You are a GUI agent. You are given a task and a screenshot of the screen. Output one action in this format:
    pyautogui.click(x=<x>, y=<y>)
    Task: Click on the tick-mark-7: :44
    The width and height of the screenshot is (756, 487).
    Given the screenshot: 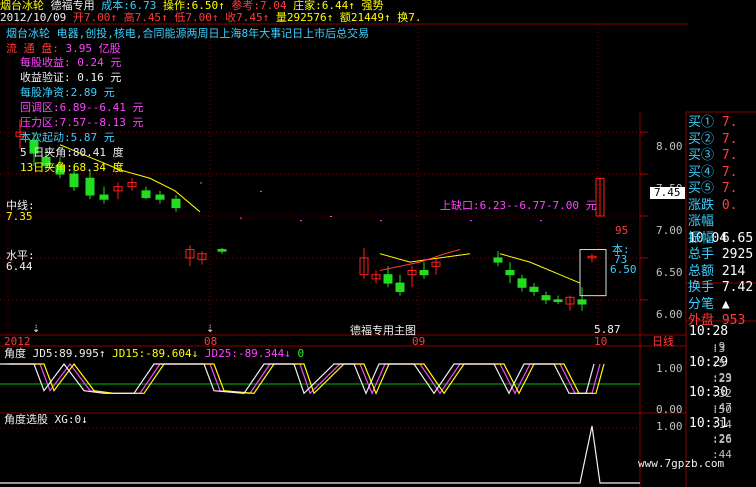 What is the action you would take?
    pyautogui.click(x=722, y=454)
    